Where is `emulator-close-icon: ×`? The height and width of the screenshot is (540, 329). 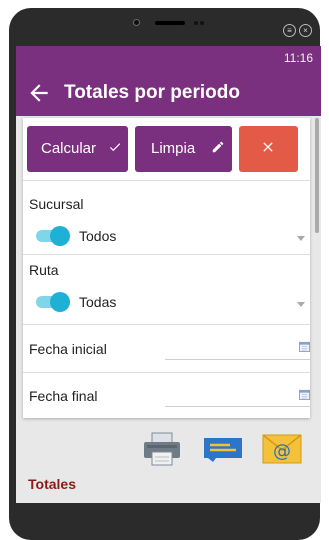
emulator-close-icon: × is located at coordinates (305, 30).